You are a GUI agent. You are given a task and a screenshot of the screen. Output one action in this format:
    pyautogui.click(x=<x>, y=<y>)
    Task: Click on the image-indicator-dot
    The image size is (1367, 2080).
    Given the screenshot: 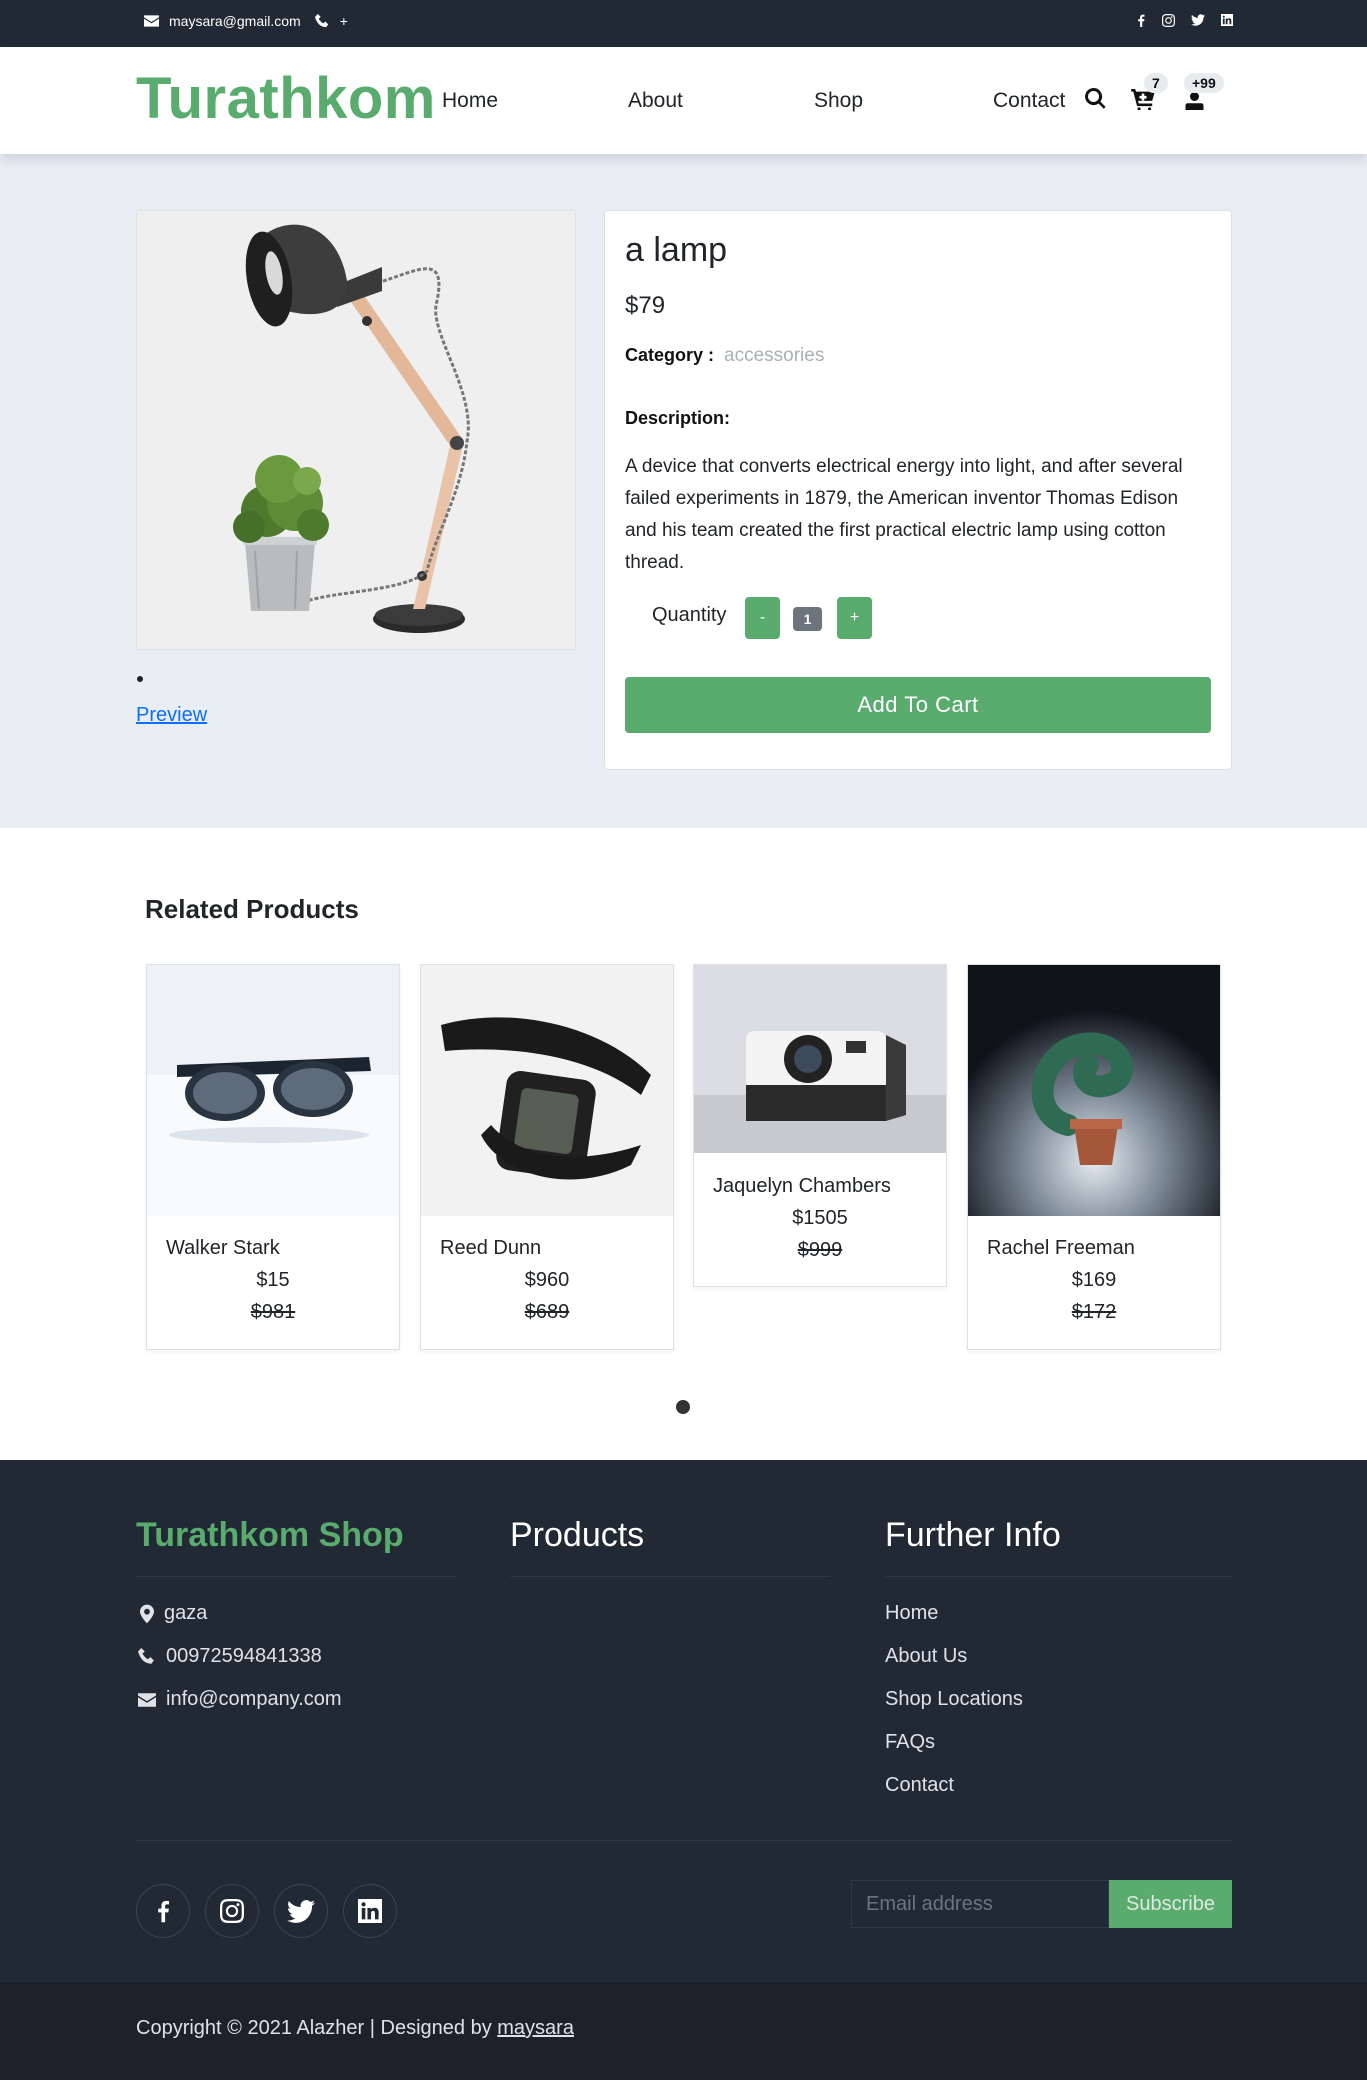 What is the action you would take?
    pyautogui.click(x=140, y=679)
    